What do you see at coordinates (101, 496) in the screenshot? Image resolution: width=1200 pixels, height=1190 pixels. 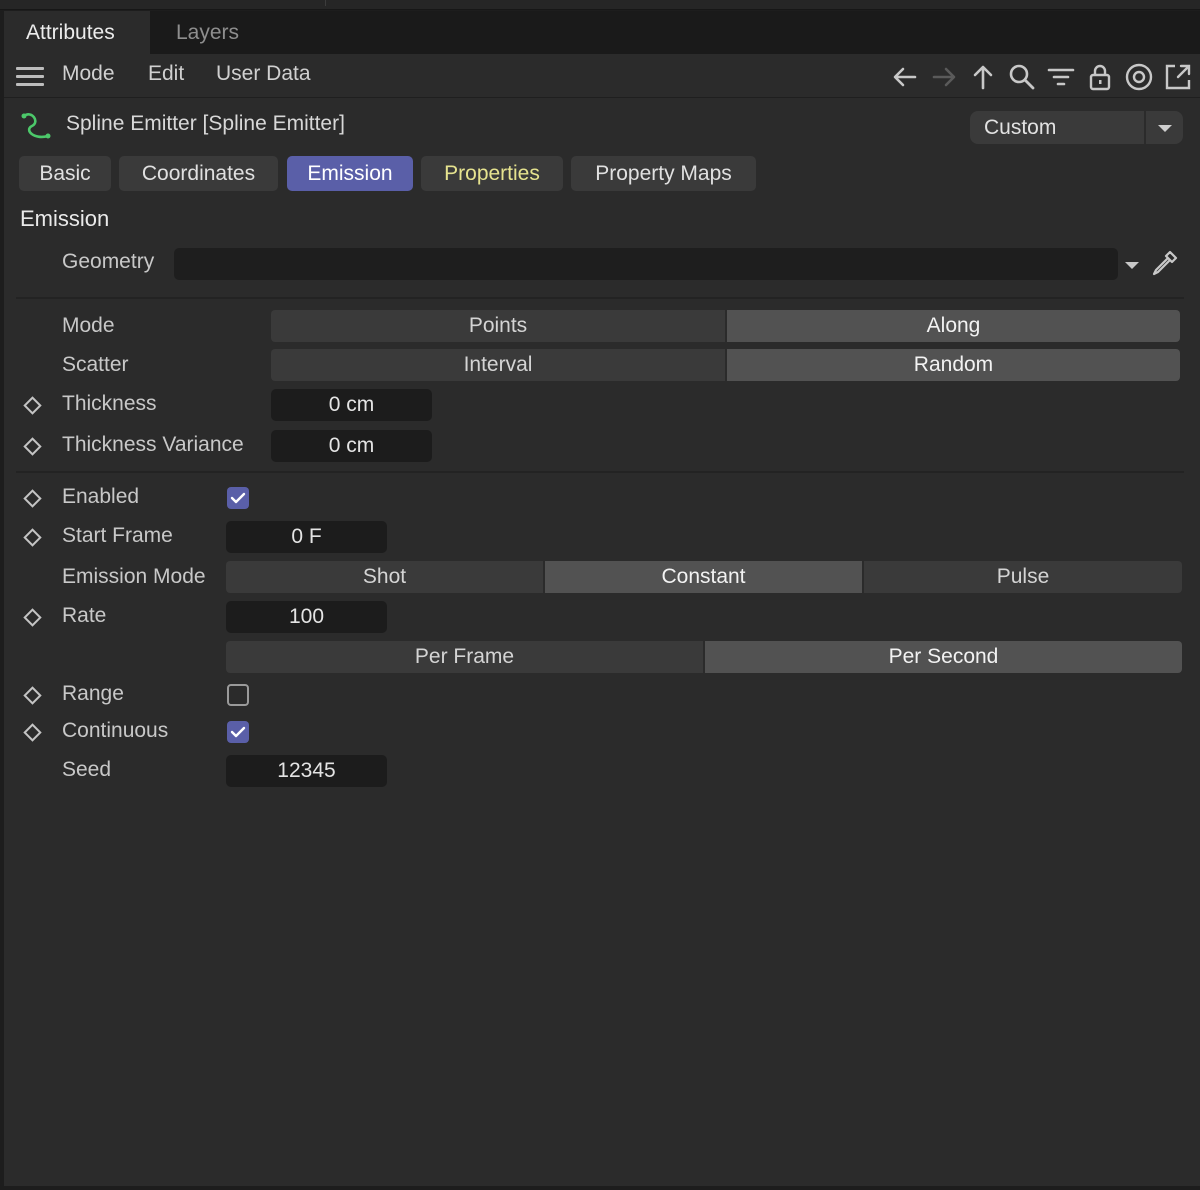 I see `enabled-label: Enabled` at bounding box center [101, 496].